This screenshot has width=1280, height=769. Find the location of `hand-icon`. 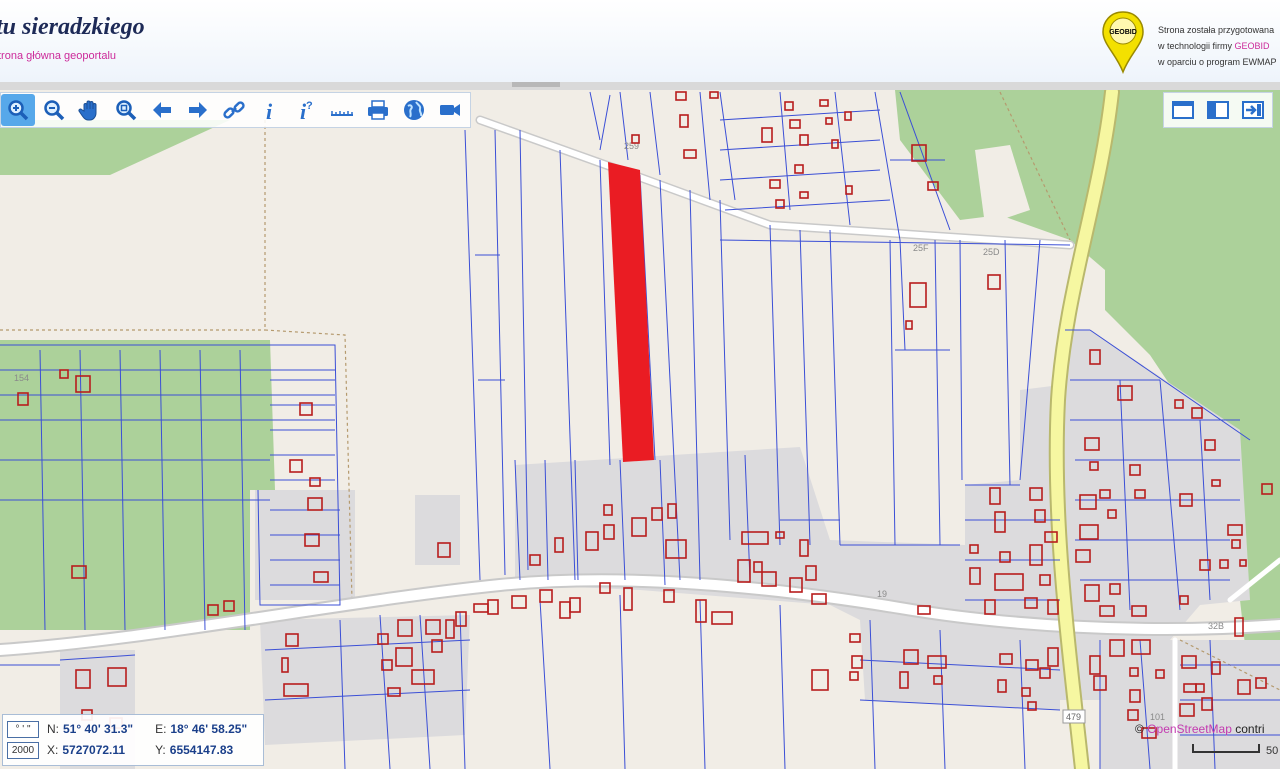

hand-icon is located at coordinates (87, 110).